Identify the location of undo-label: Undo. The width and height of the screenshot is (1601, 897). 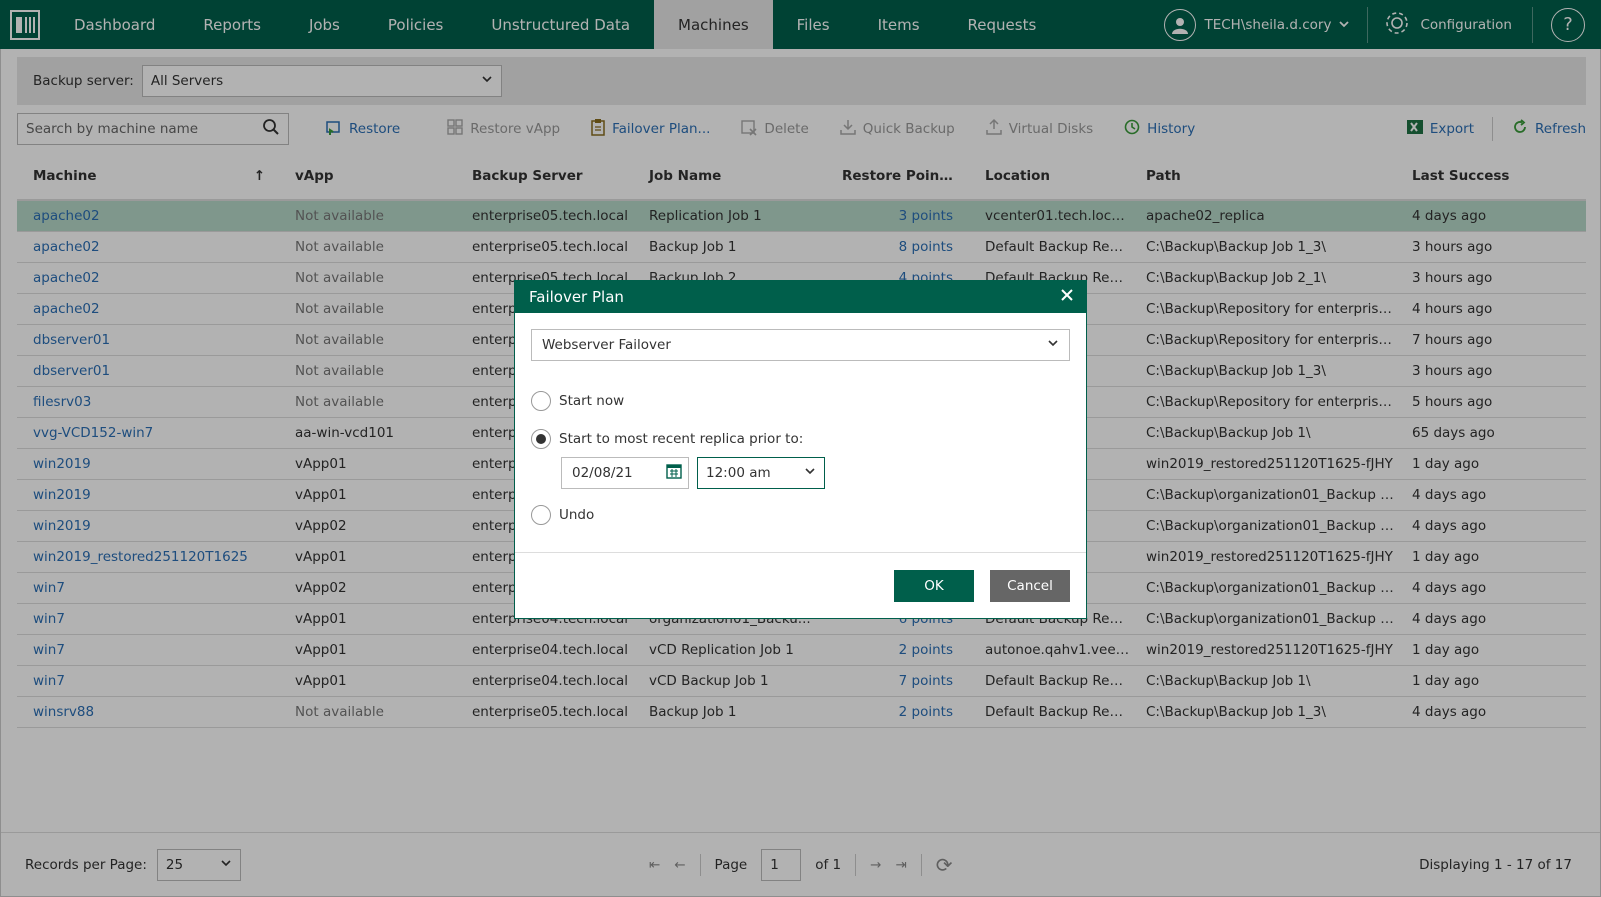
(577, 515).